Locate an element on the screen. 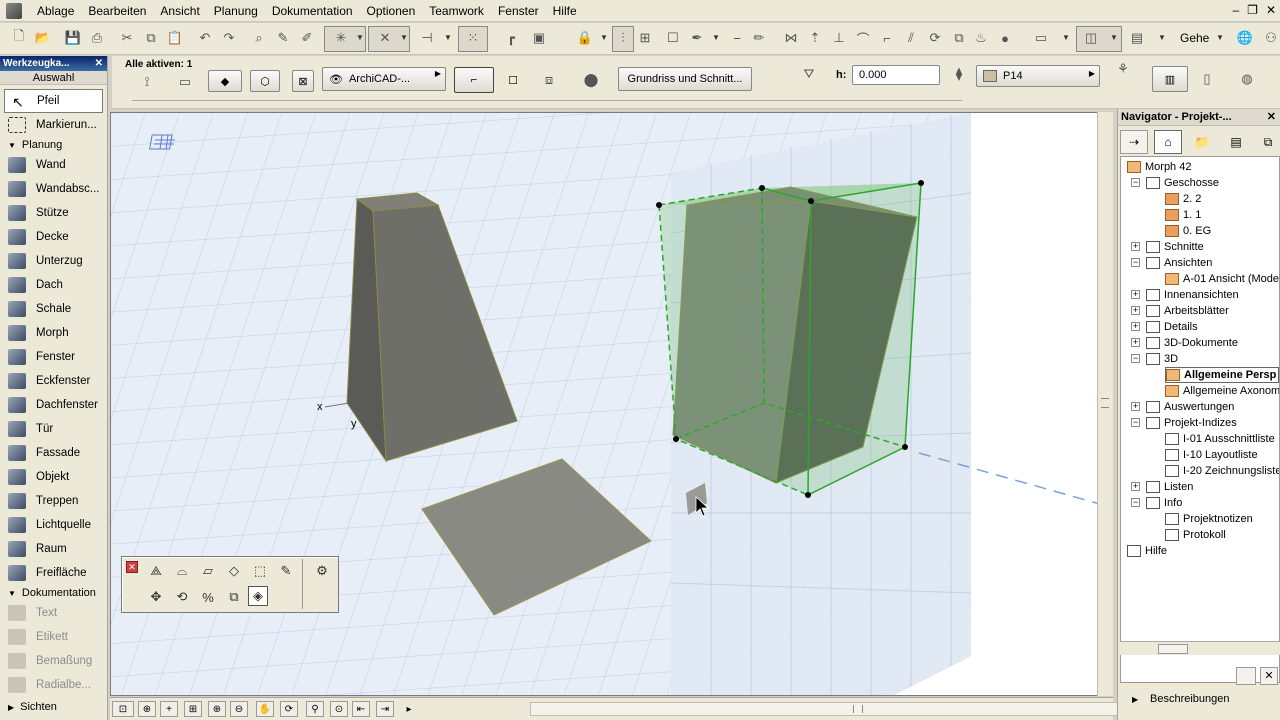  measure-icon: ☐ is located at coordinates (673, 38).